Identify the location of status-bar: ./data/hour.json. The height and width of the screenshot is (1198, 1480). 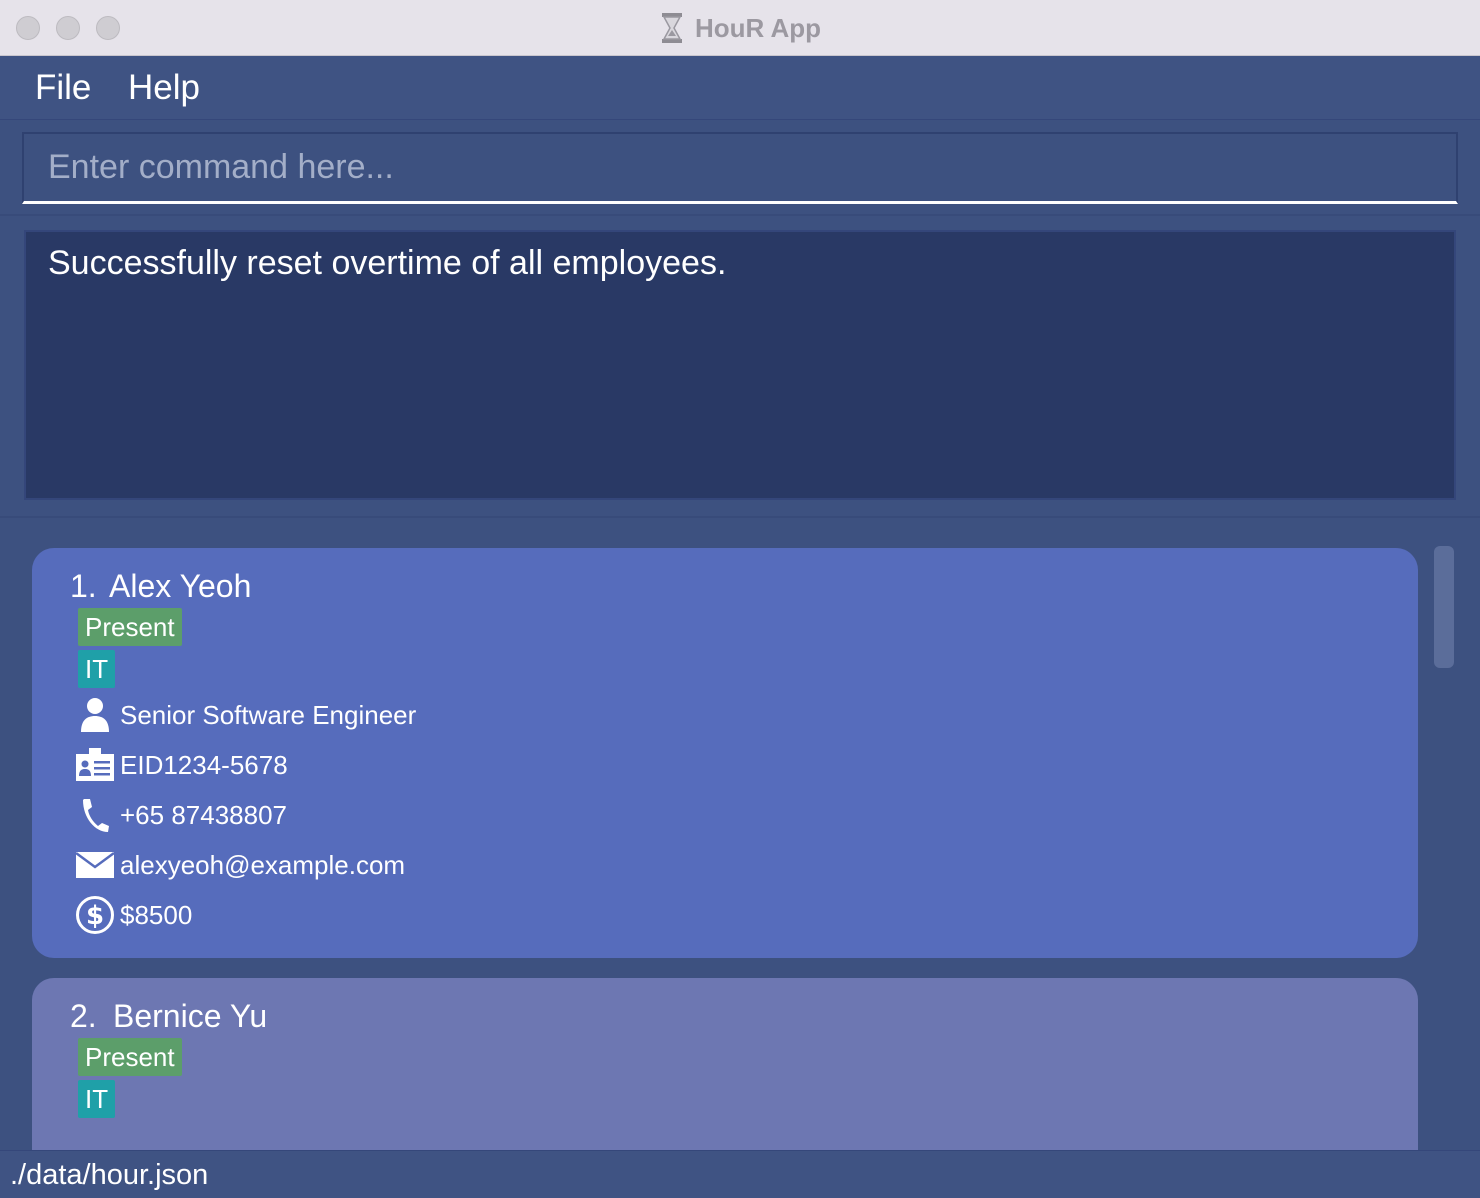
(740, 1174).